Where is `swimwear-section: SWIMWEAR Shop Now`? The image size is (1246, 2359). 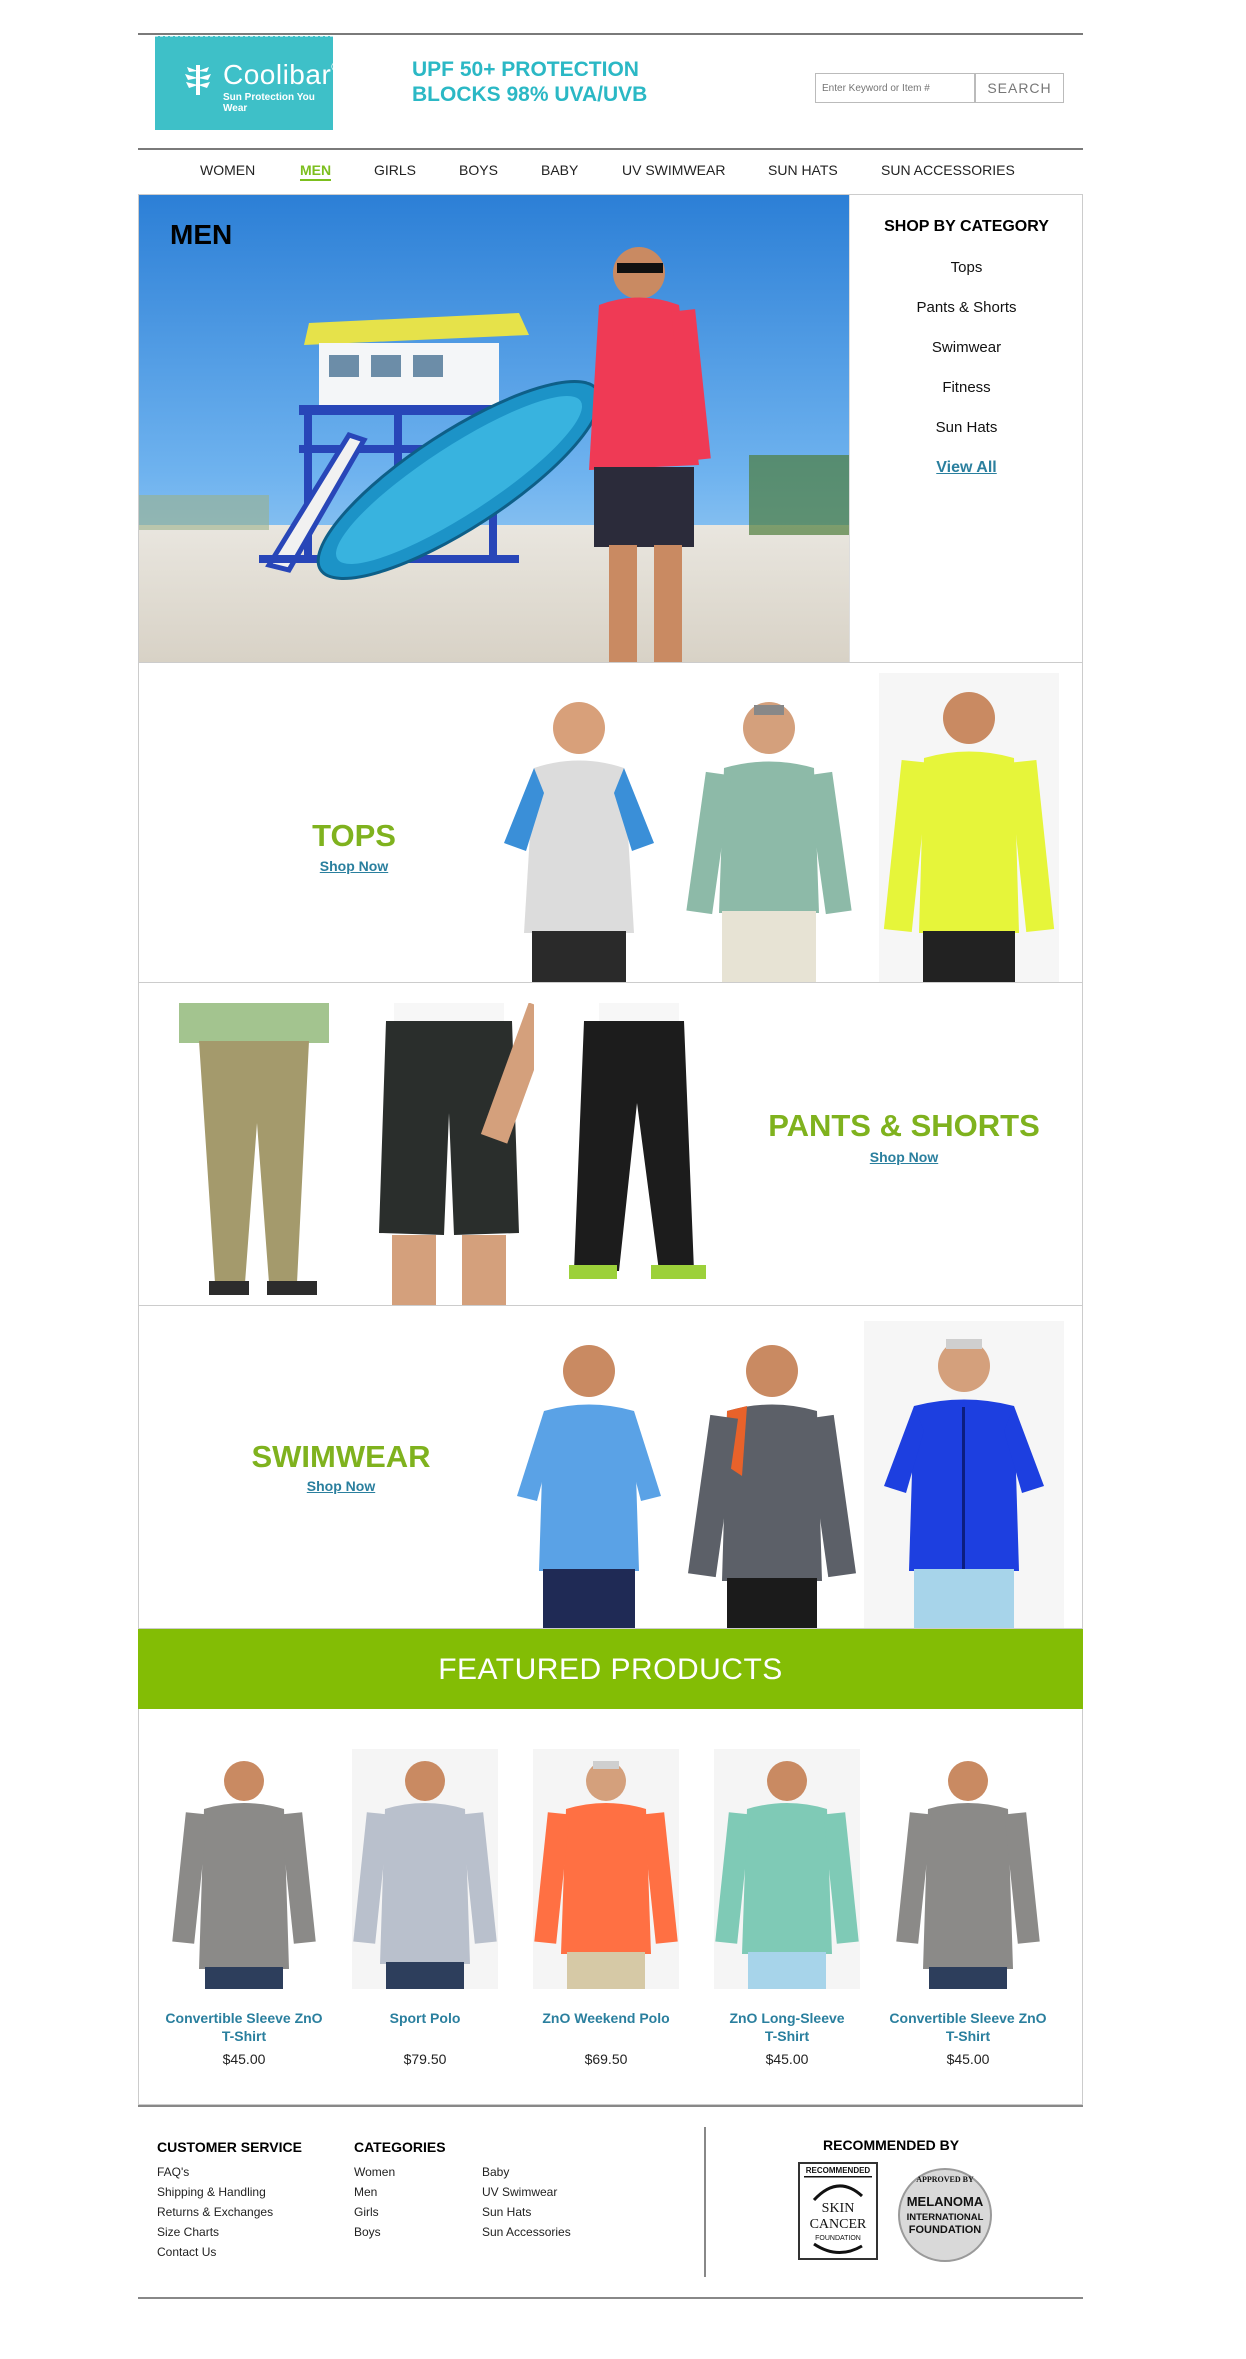 swimwear-section: SWIMWEAR Shop Now is located at coordinates (610, 1467).